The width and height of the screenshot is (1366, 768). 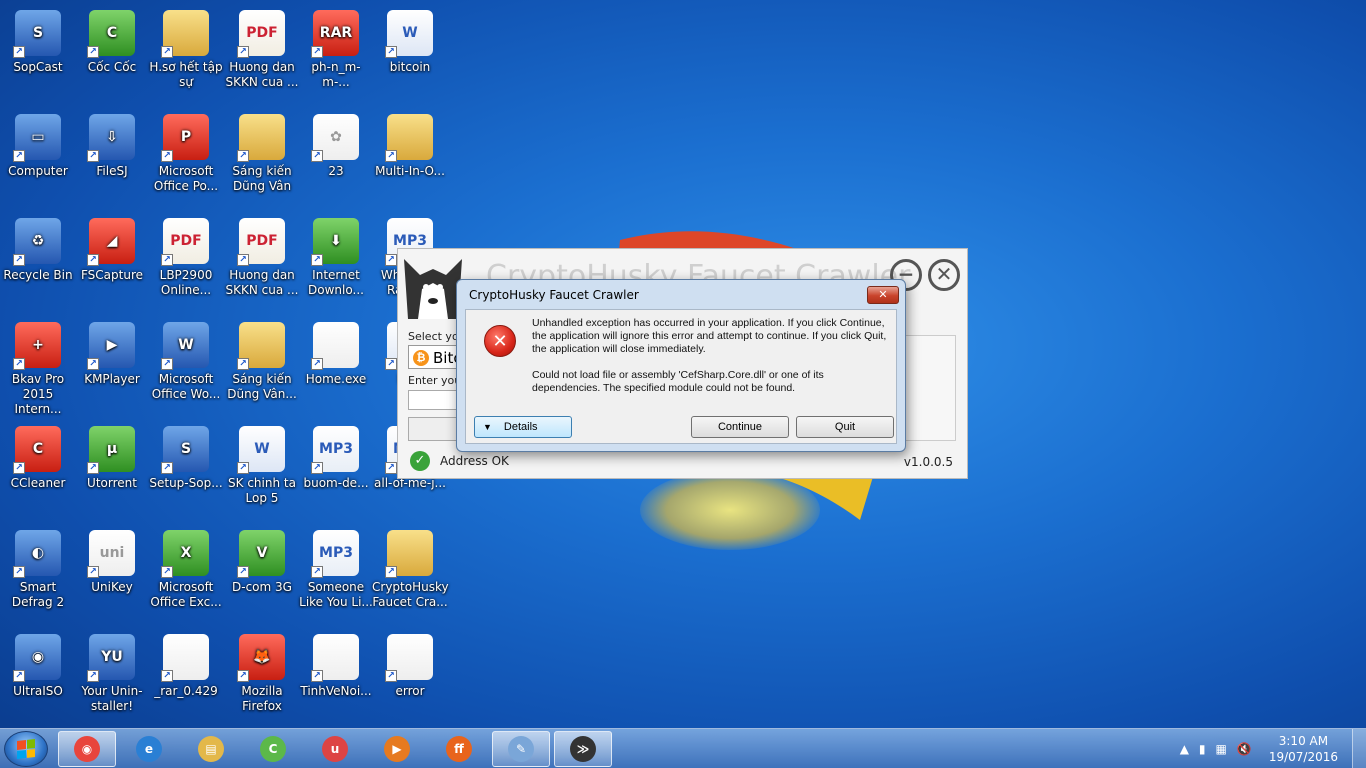 I want to click on battery-icon: ▮, so click(x=1202, y=749).